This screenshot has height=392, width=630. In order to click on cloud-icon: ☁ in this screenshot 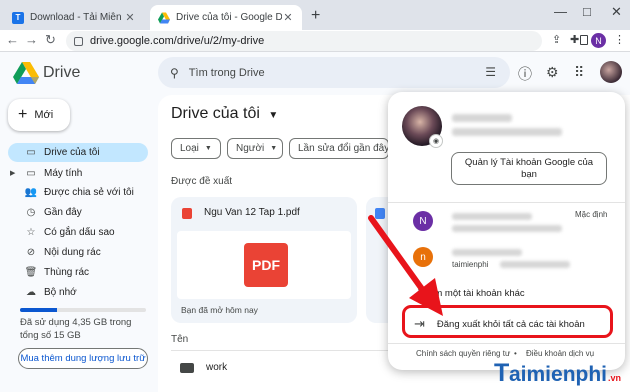, I will do `click(31, 292)`.